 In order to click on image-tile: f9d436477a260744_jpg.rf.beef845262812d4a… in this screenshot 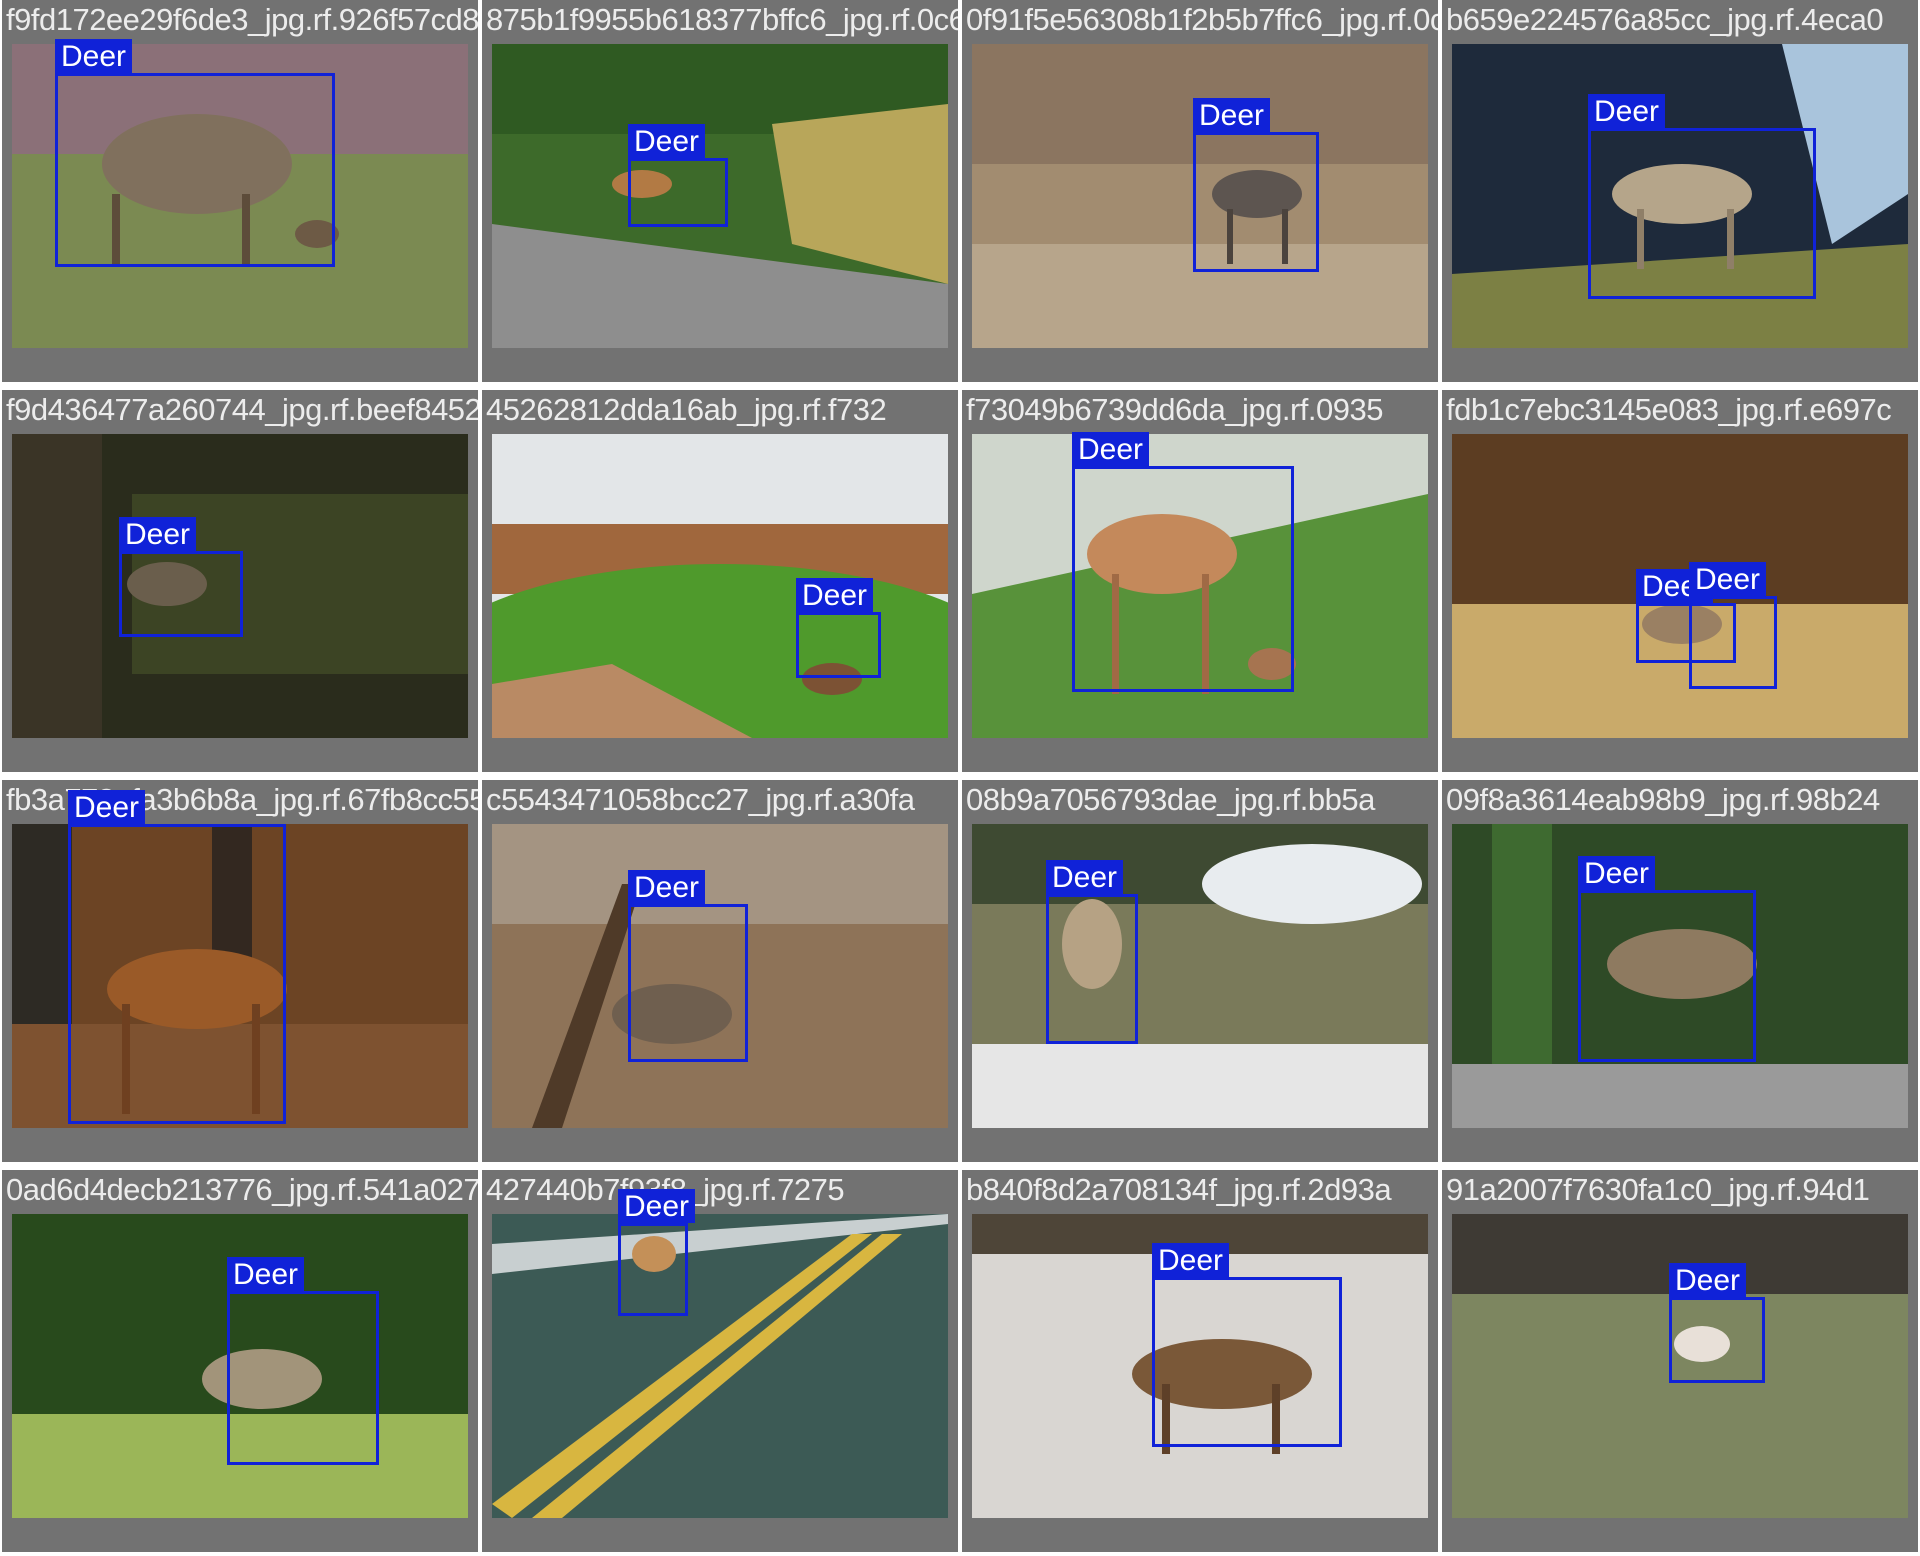, I will do `click(240, 581)`.